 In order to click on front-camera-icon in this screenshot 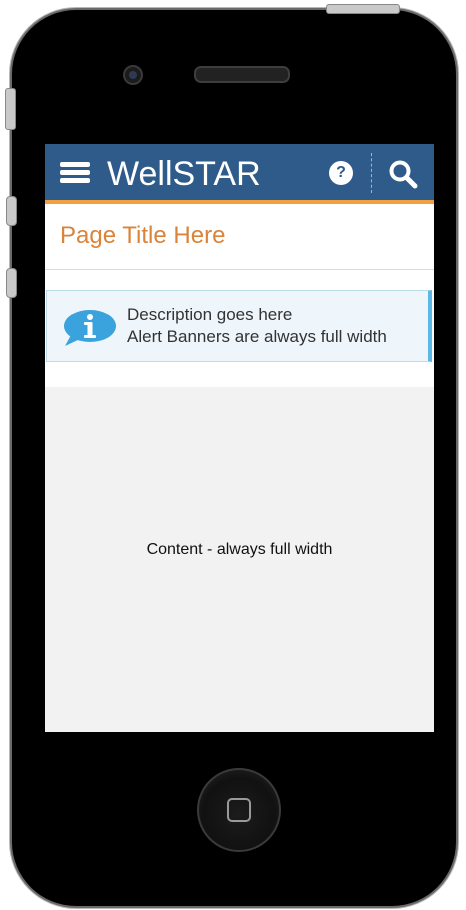, I will do `click(133, 75)`.